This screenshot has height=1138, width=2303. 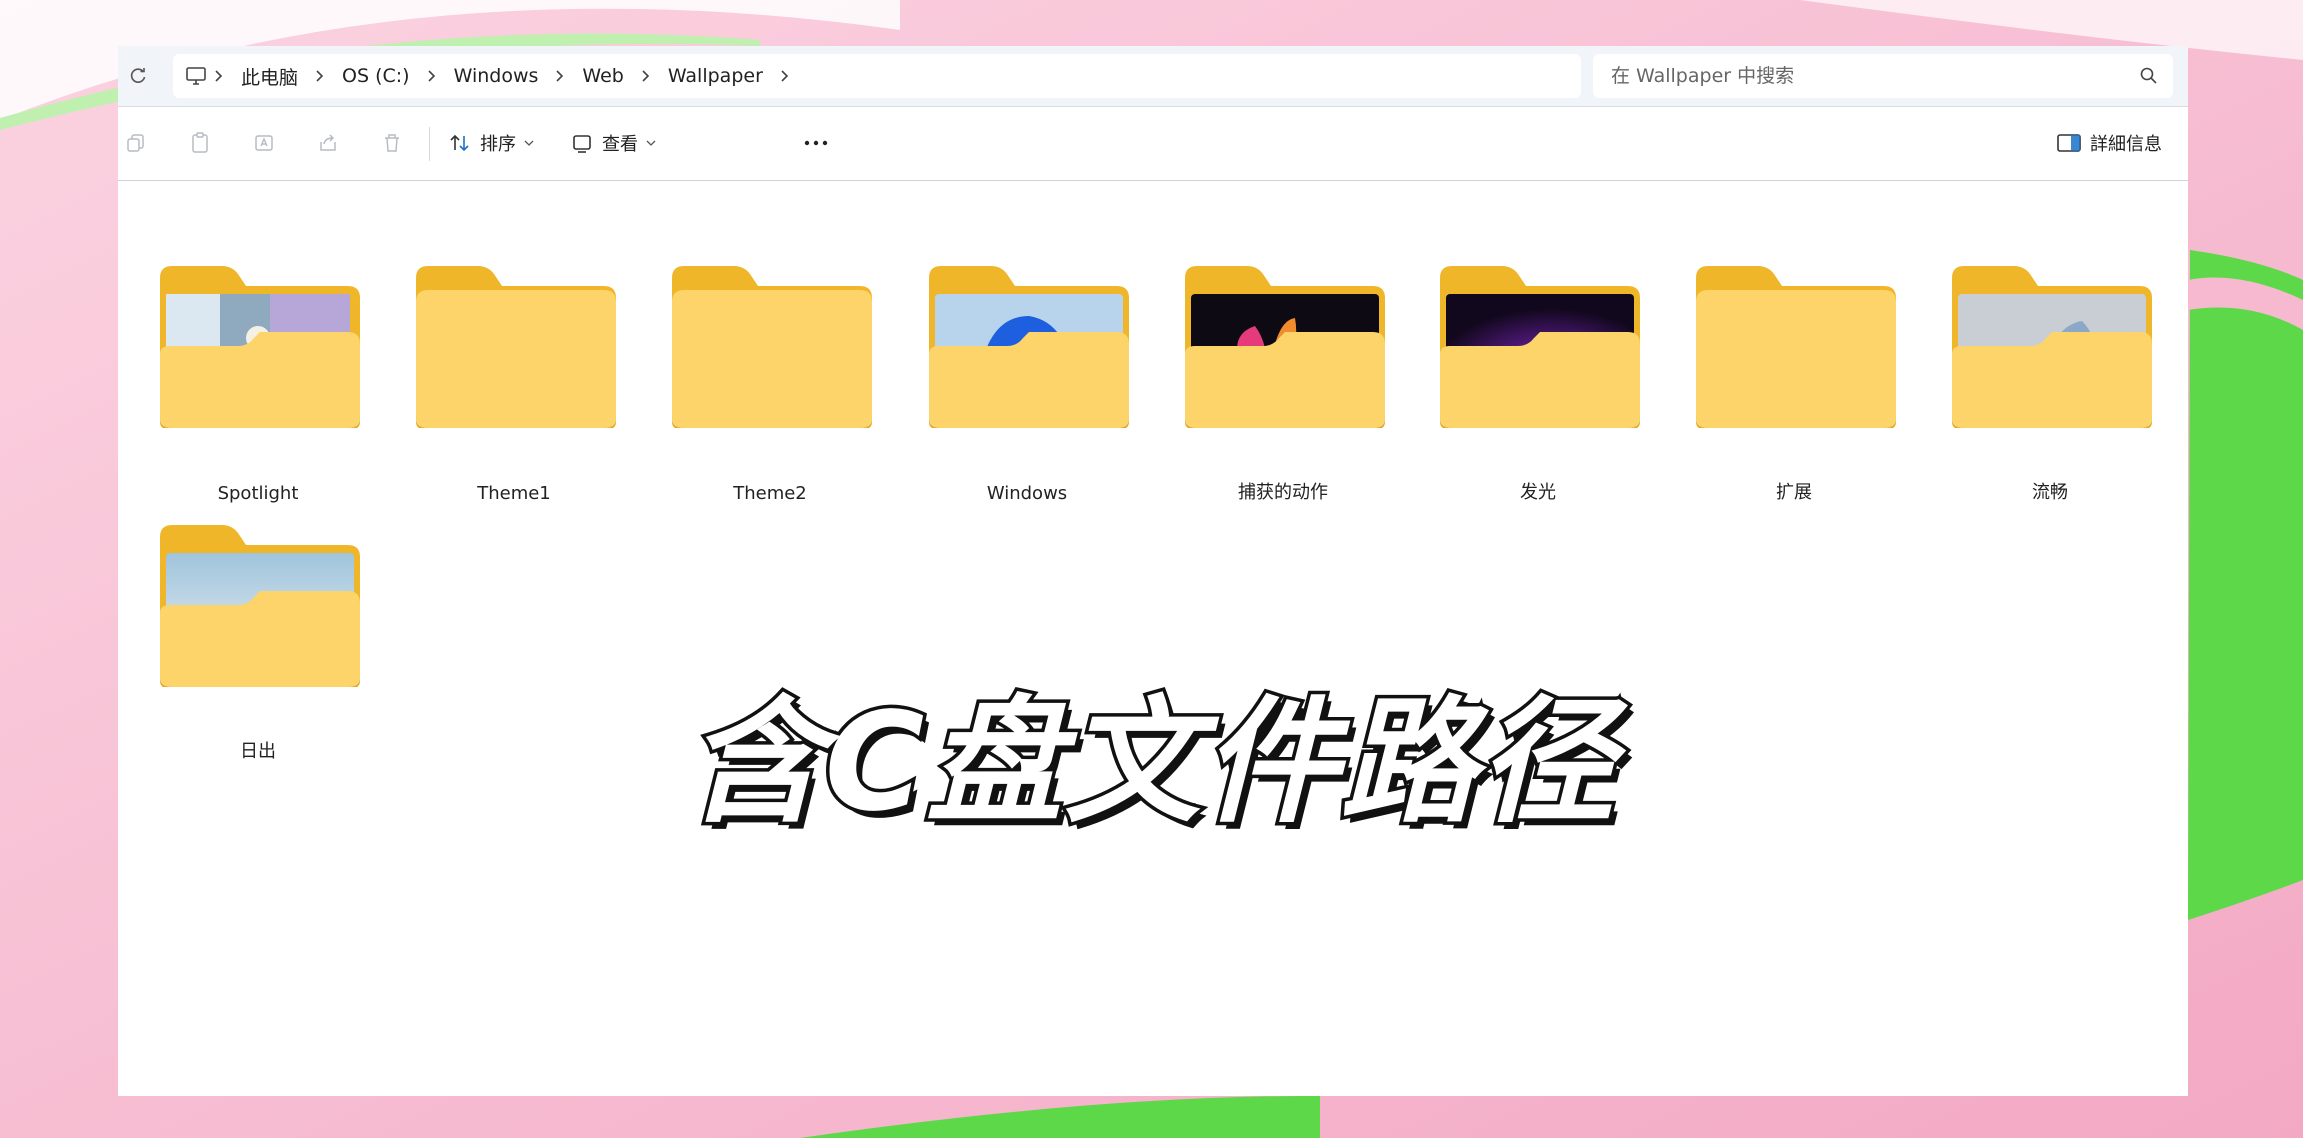 I want to click on details-pane-icon, so click(x=2069, y=143).